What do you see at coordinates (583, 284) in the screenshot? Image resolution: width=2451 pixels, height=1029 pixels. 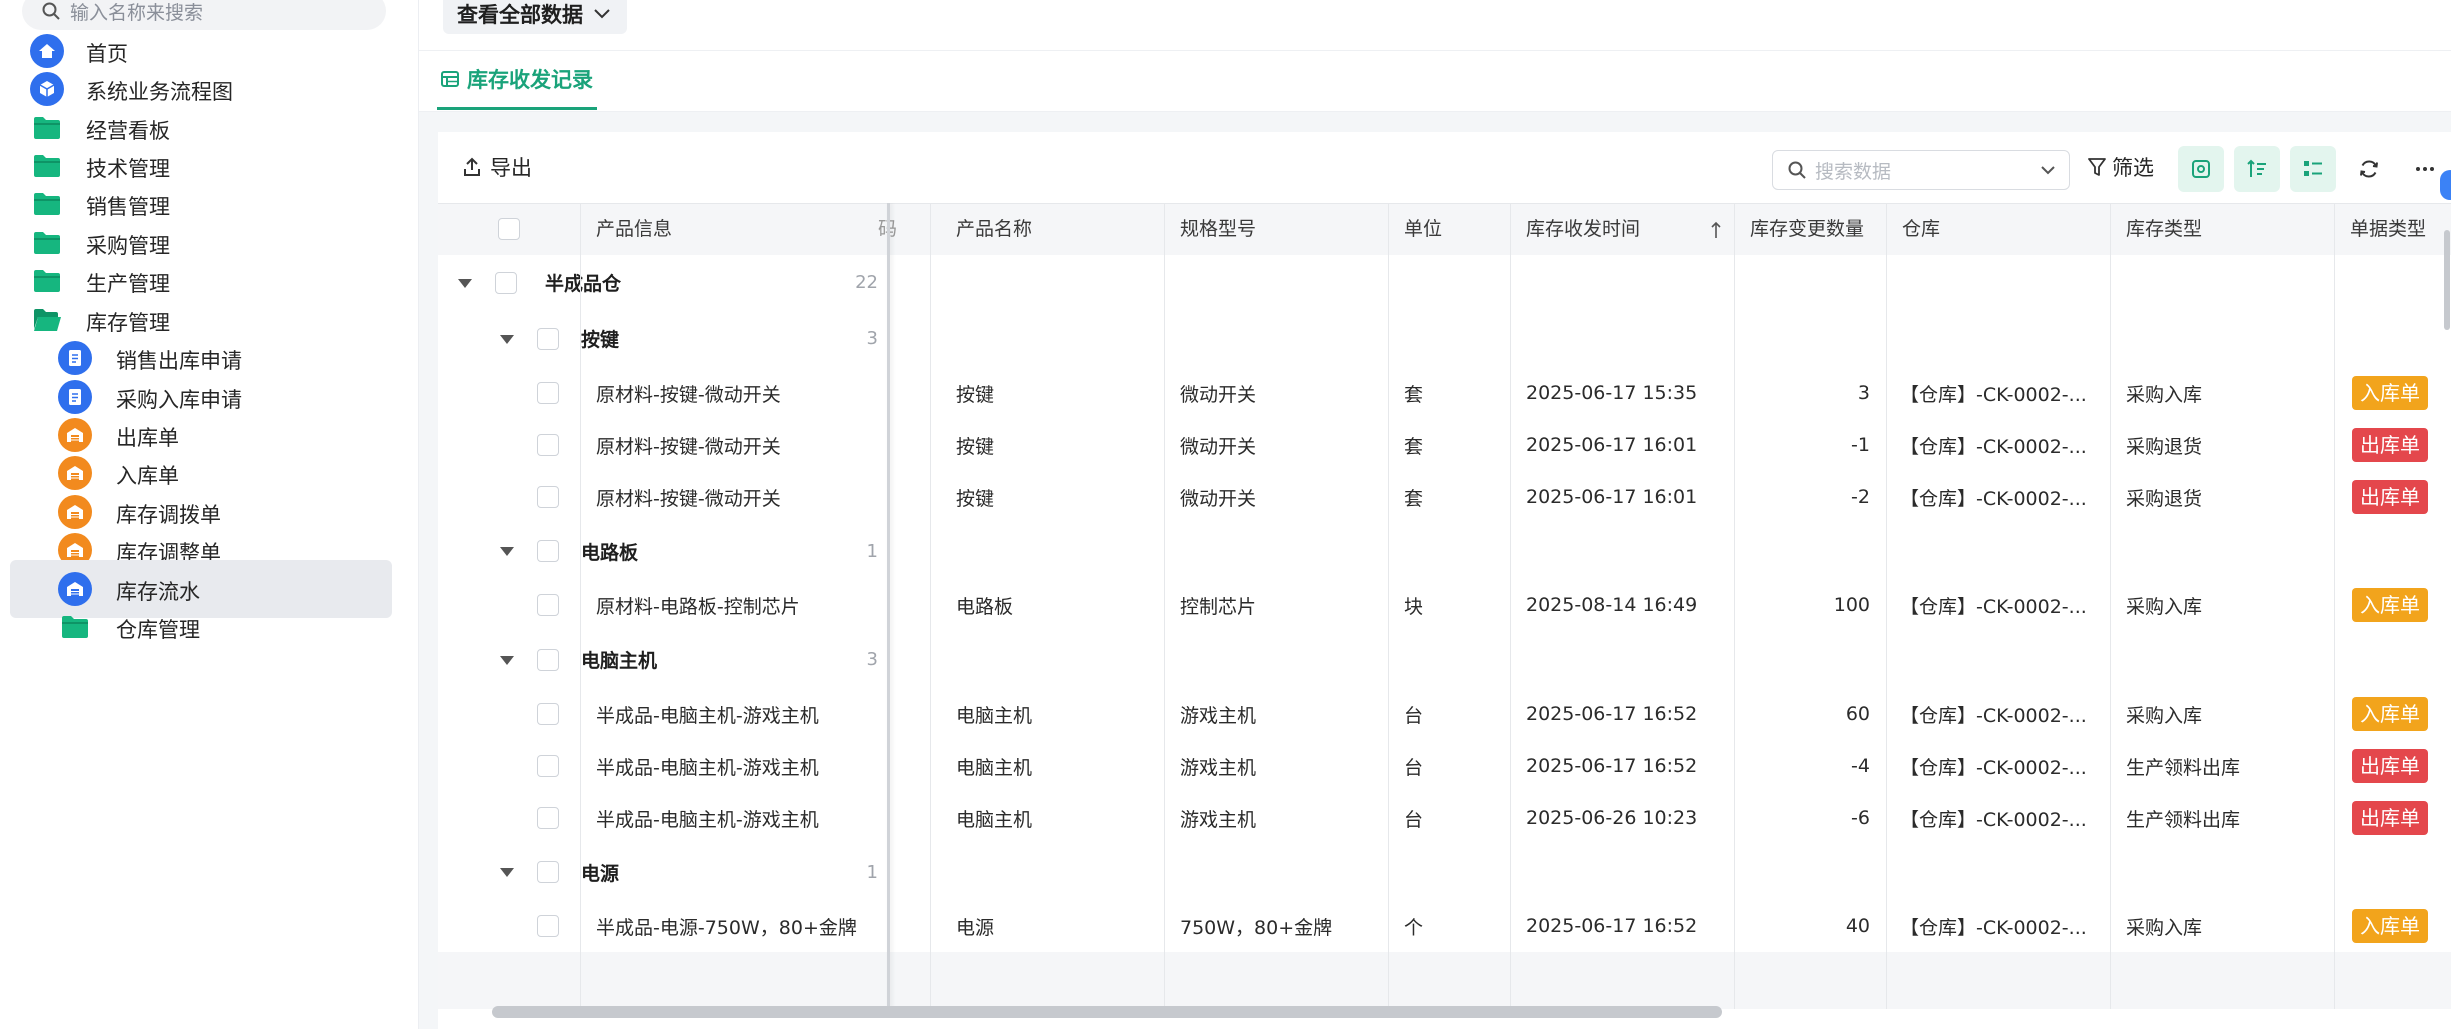 I see `group-name: 半成品仓` at bounding box center [583, 284].